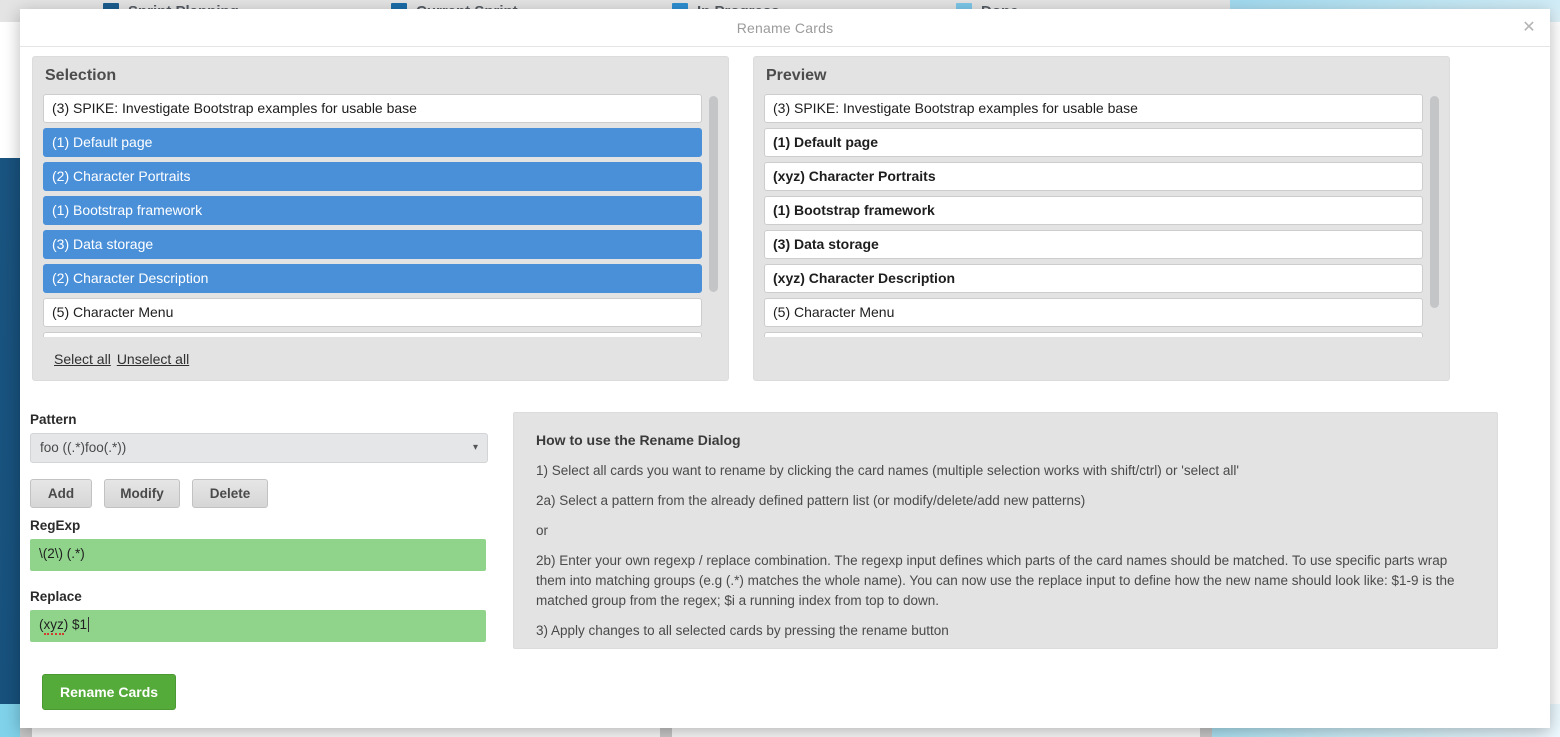 This screenshot has width=1560, height=737. What do you see at coordinates (372, 334) in the screenshot?
I see `list-item` at bounding box center [372, 334].